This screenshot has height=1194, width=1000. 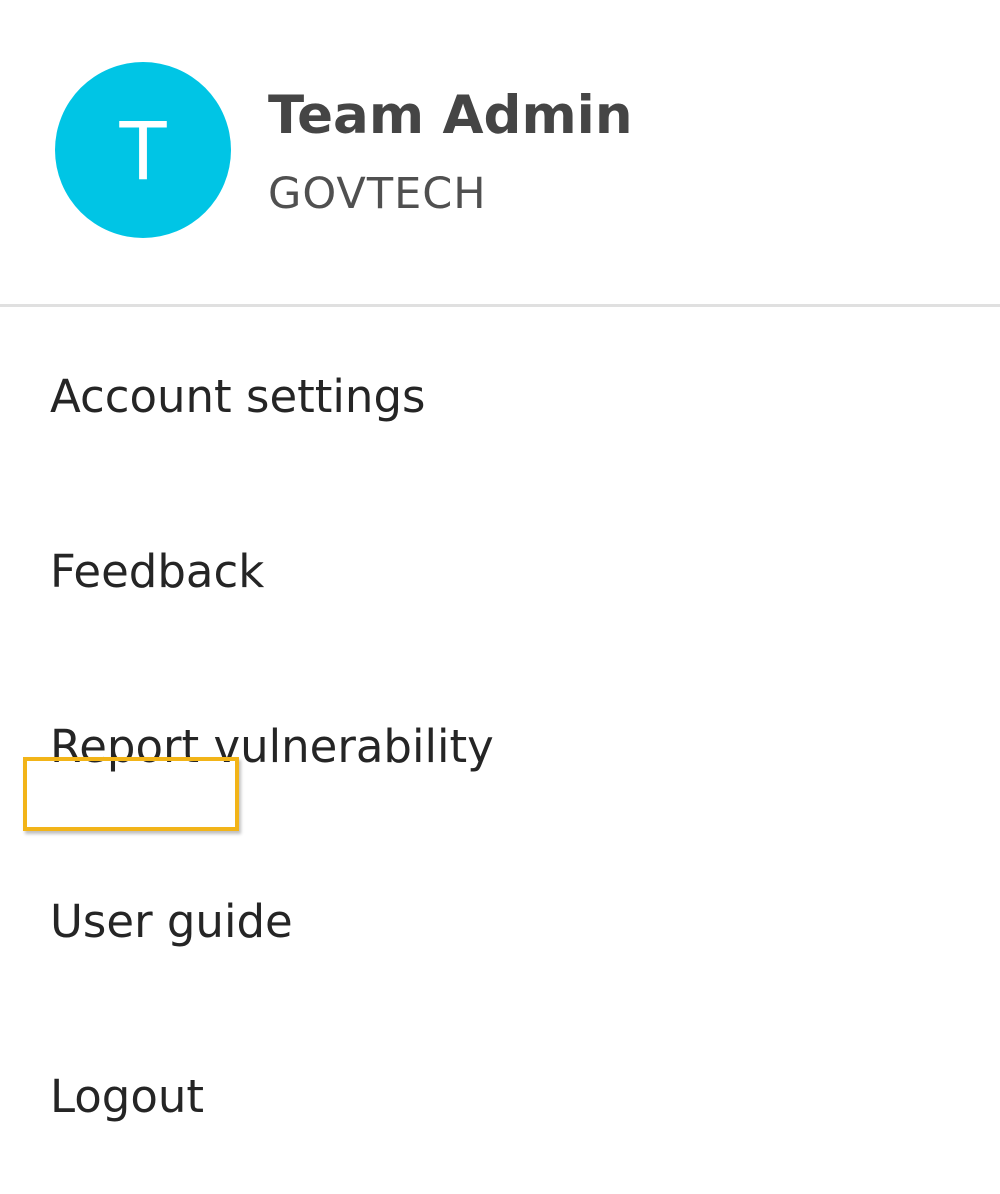 What do you see at coordinates (450, 115) in the screenshot?
I see `user-name: Team Admin` at bounding box center [450, 115].